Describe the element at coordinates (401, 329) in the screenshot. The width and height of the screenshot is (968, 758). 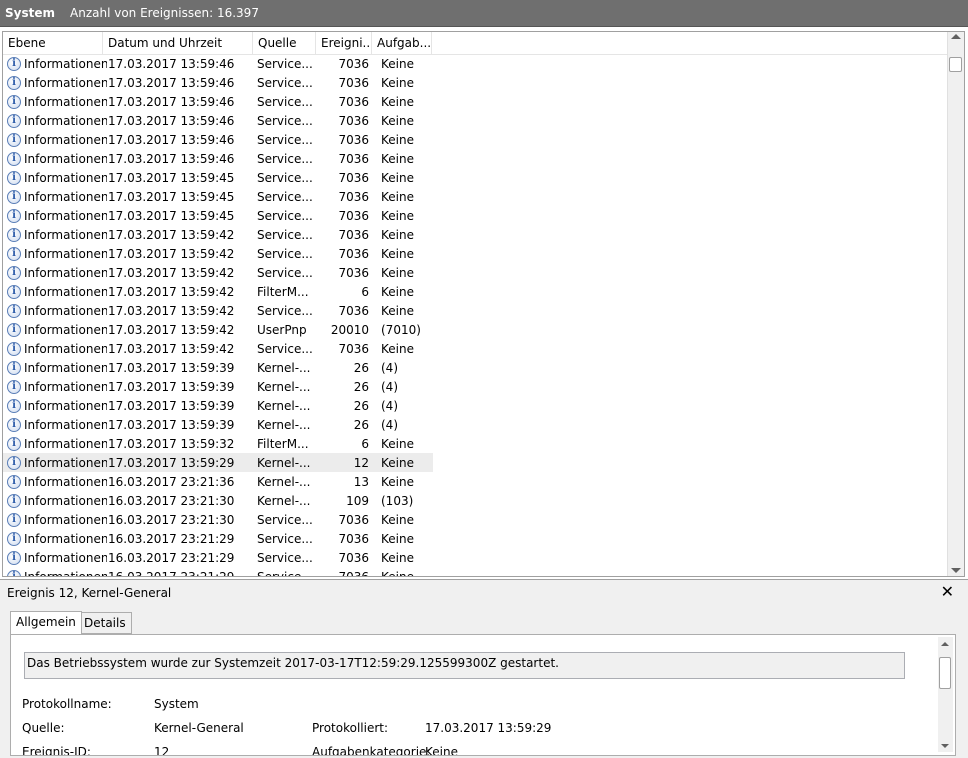
I see `task-cell: (7010)` at that location.